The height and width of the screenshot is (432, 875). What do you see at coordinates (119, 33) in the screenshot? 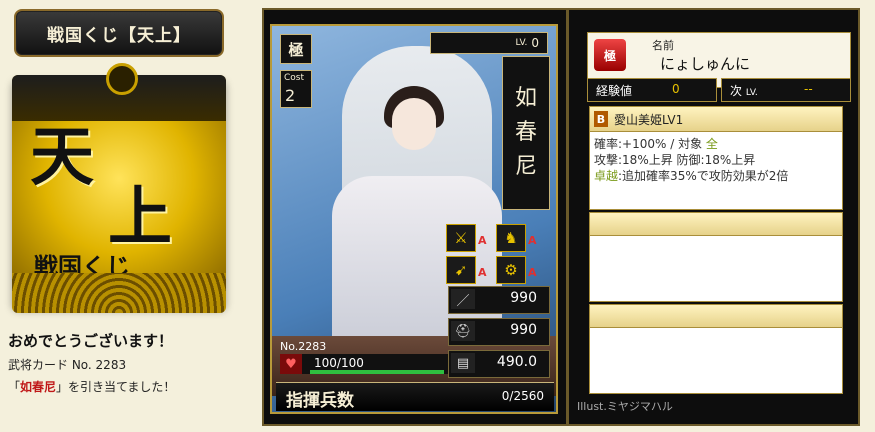
I see `lottery-title: 戦国くじ【天上】` at bounding box center [119, 33].